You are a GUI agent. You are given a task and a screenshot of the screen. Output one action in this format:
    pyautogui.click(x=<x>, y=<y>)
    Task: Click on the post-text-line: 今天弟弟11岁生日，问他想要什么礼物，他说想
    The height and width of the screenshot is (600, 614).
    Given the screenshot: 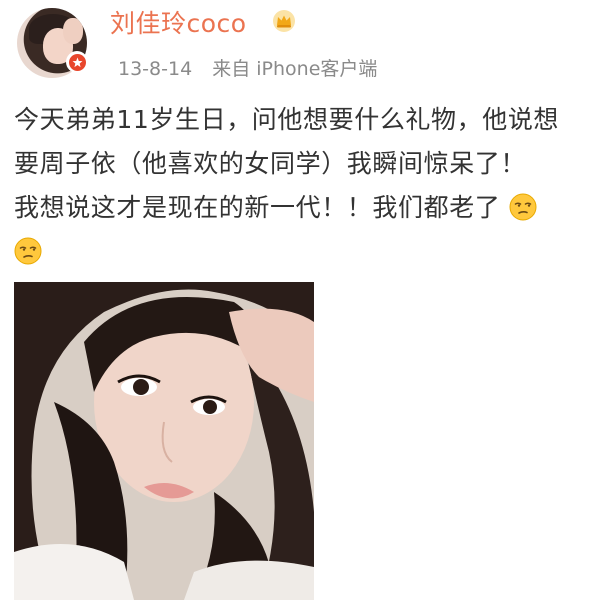 What is the action you would take?
    pyautogui.click(x=287, y=119)
    